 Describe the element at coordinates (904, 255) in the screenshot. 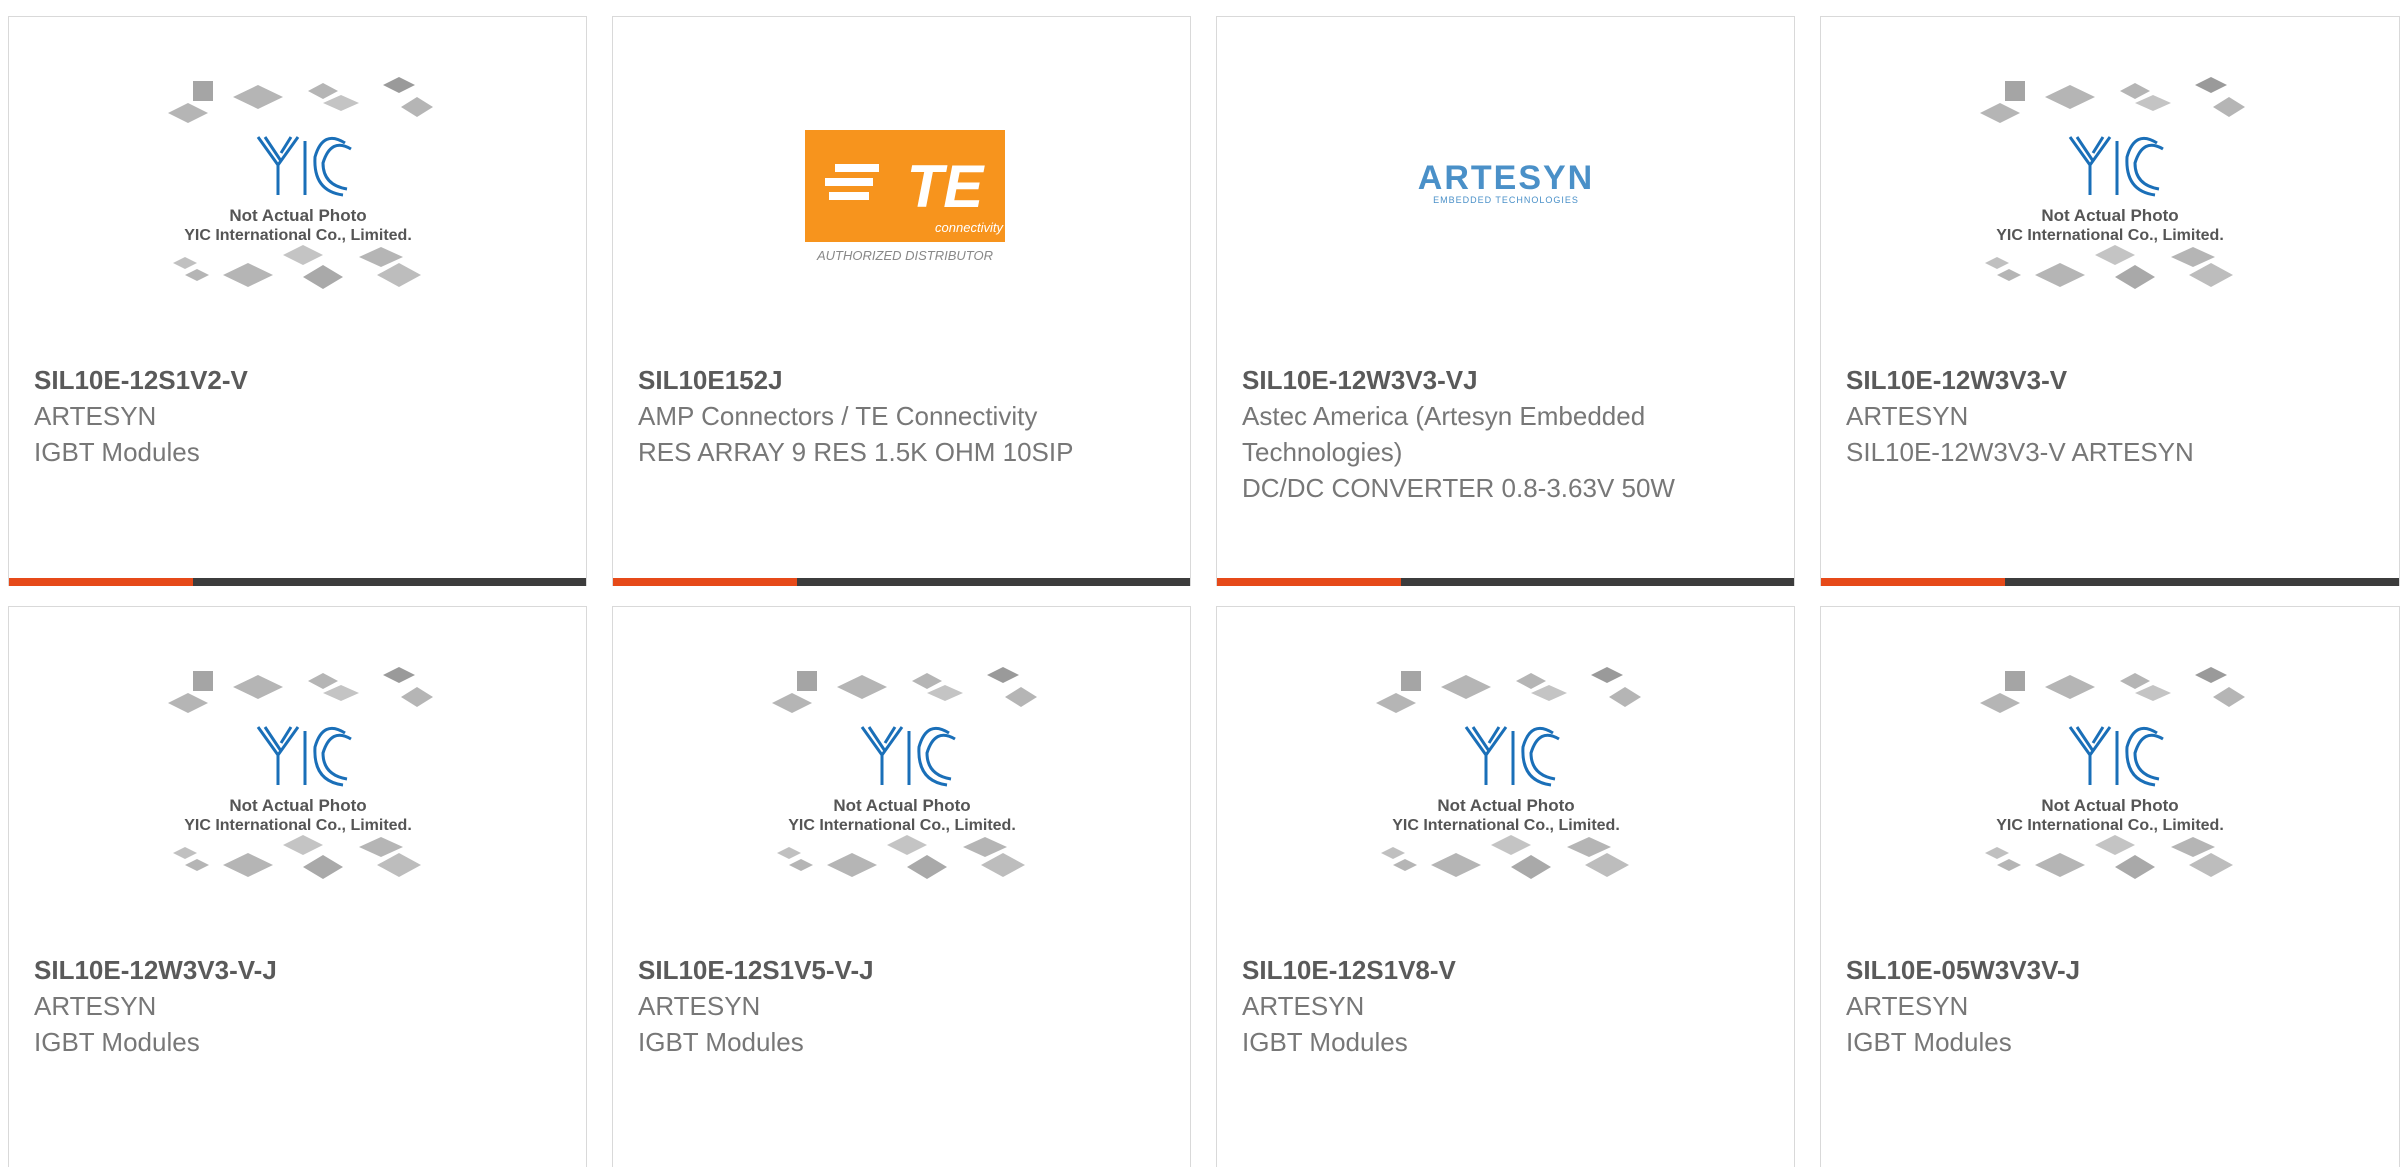

I see `te-logo-caption: AUTHORIZED DISTRIBUTOR` at that location.